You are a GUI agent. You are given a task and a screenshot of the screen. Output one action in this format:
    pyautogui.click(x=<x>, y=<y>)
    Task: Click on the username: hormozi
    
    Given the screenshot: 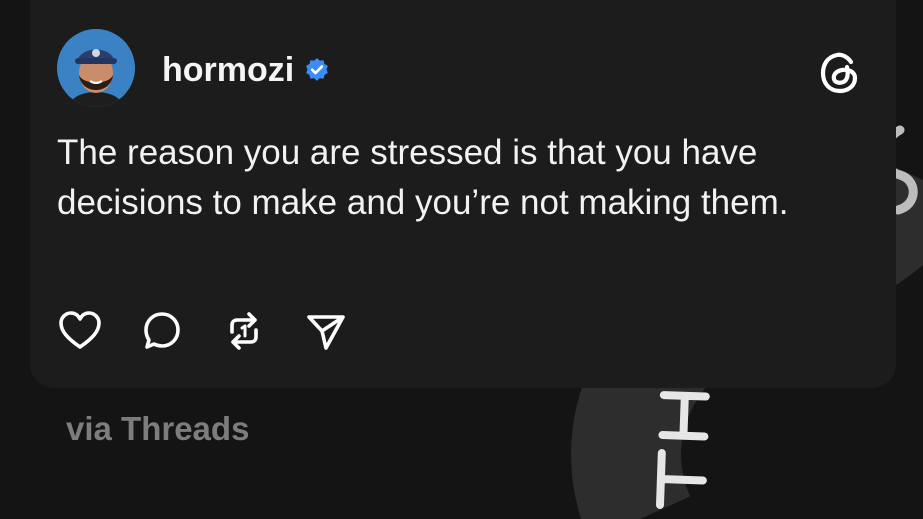 What is the action you would take?
    pyautogui.click(x=228, y=70)
    